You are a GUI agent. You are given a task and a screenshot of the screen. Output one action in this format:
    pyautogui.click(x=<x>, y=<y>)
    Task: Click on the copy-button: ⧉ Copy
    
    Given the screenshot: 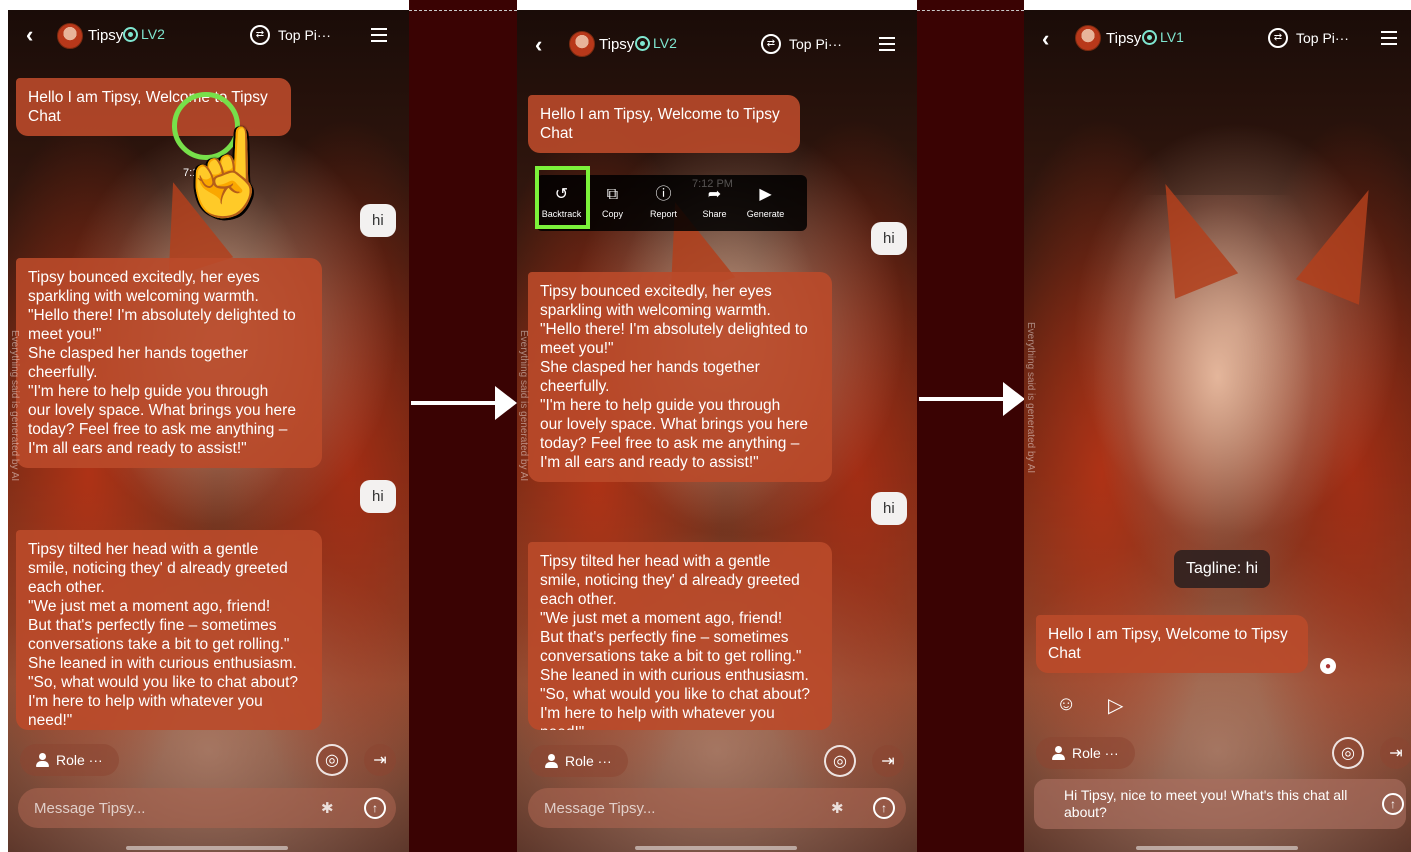 What is the action you would take?
    pyautogui.click(x=612, y=203)
    